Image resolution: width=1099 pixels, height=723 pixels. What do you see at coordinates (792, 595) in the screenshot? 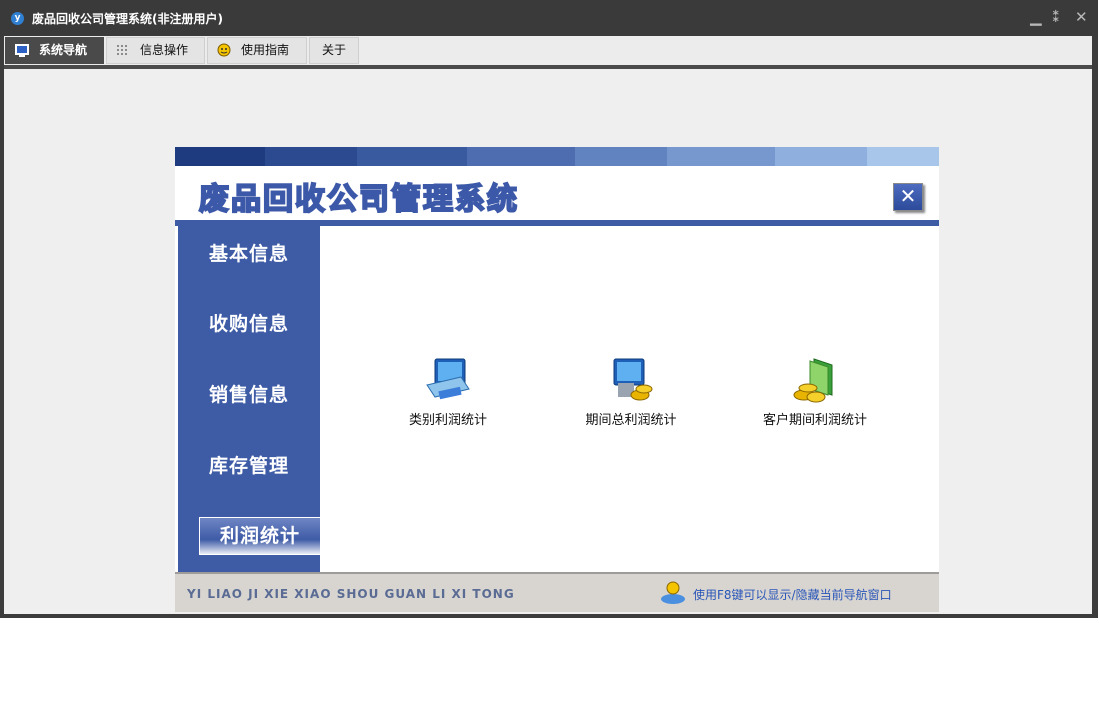
I see `footer-hint: 使用F8键可以显示/隐藏当前导航窗口` at bounding box center [792, 595].